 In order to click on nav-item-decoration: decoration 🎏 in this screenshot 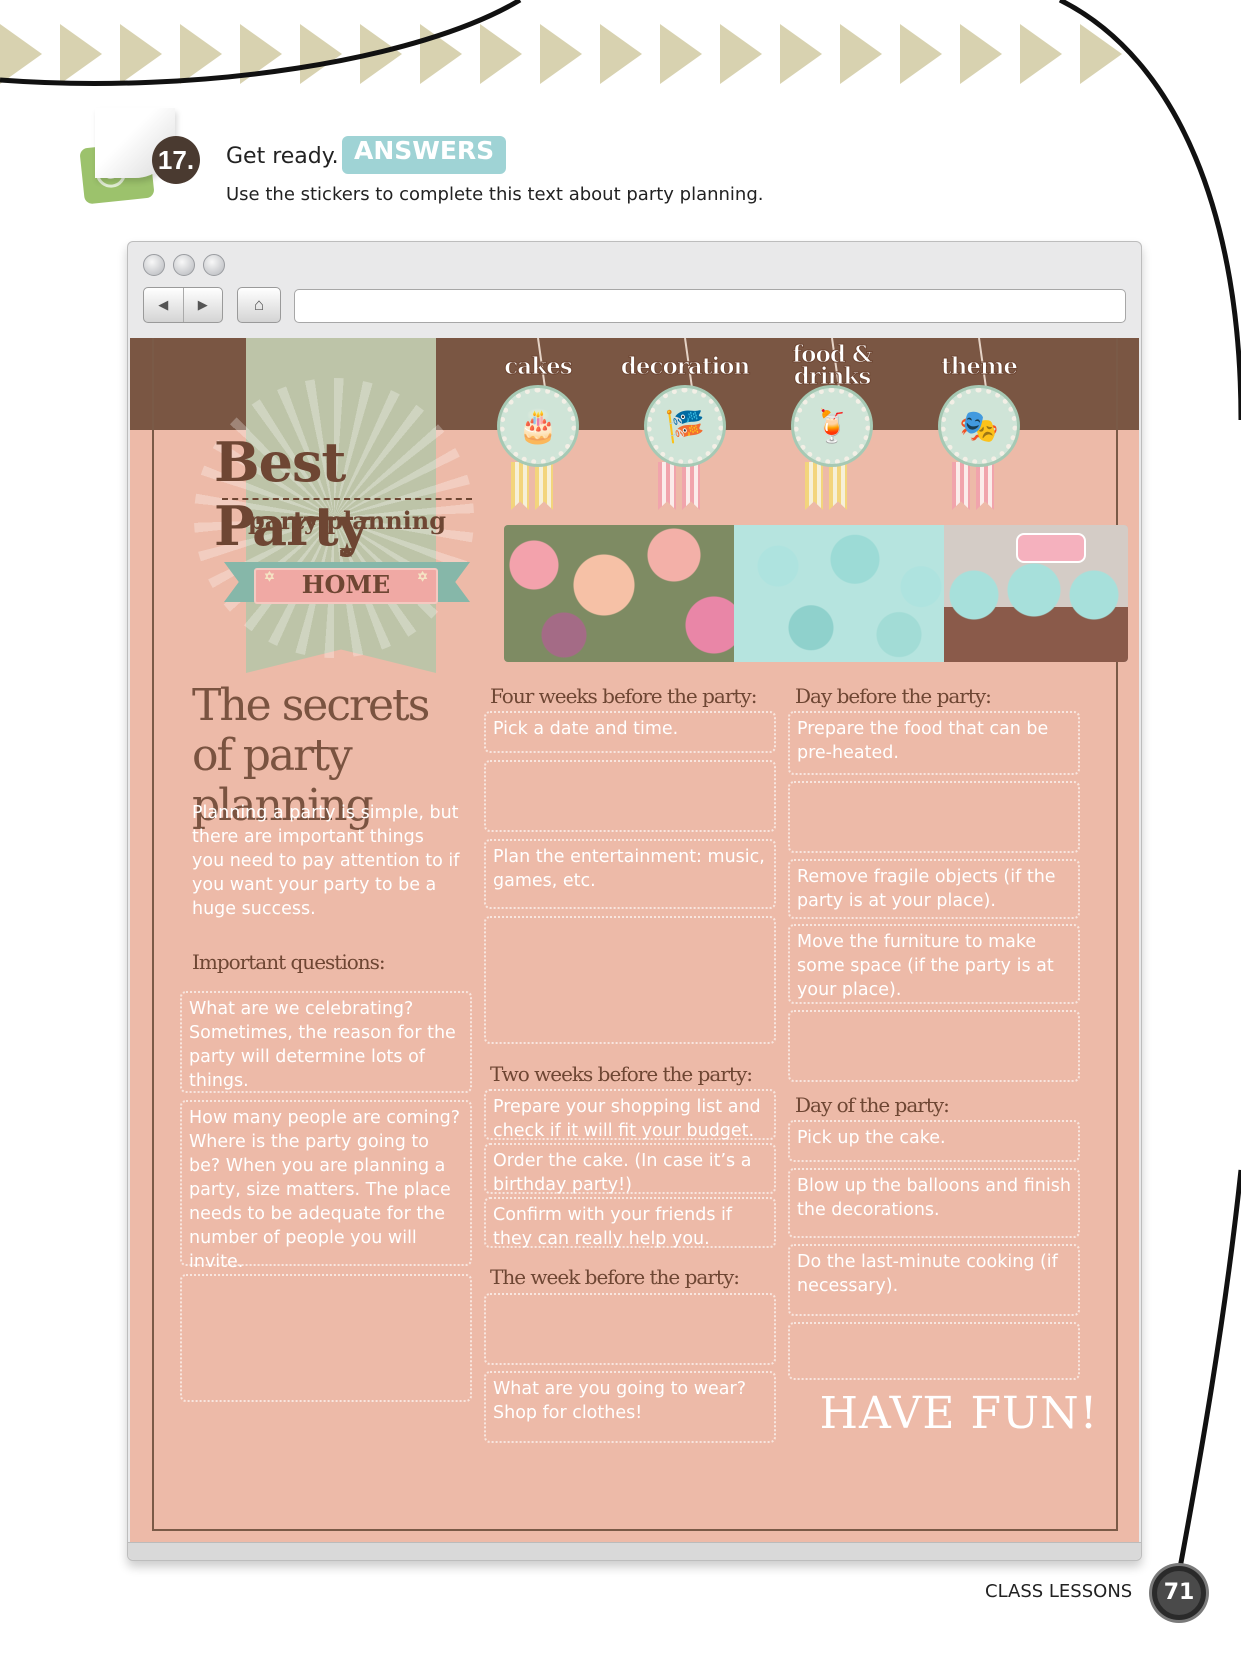, I will do `click(685, 427)`.